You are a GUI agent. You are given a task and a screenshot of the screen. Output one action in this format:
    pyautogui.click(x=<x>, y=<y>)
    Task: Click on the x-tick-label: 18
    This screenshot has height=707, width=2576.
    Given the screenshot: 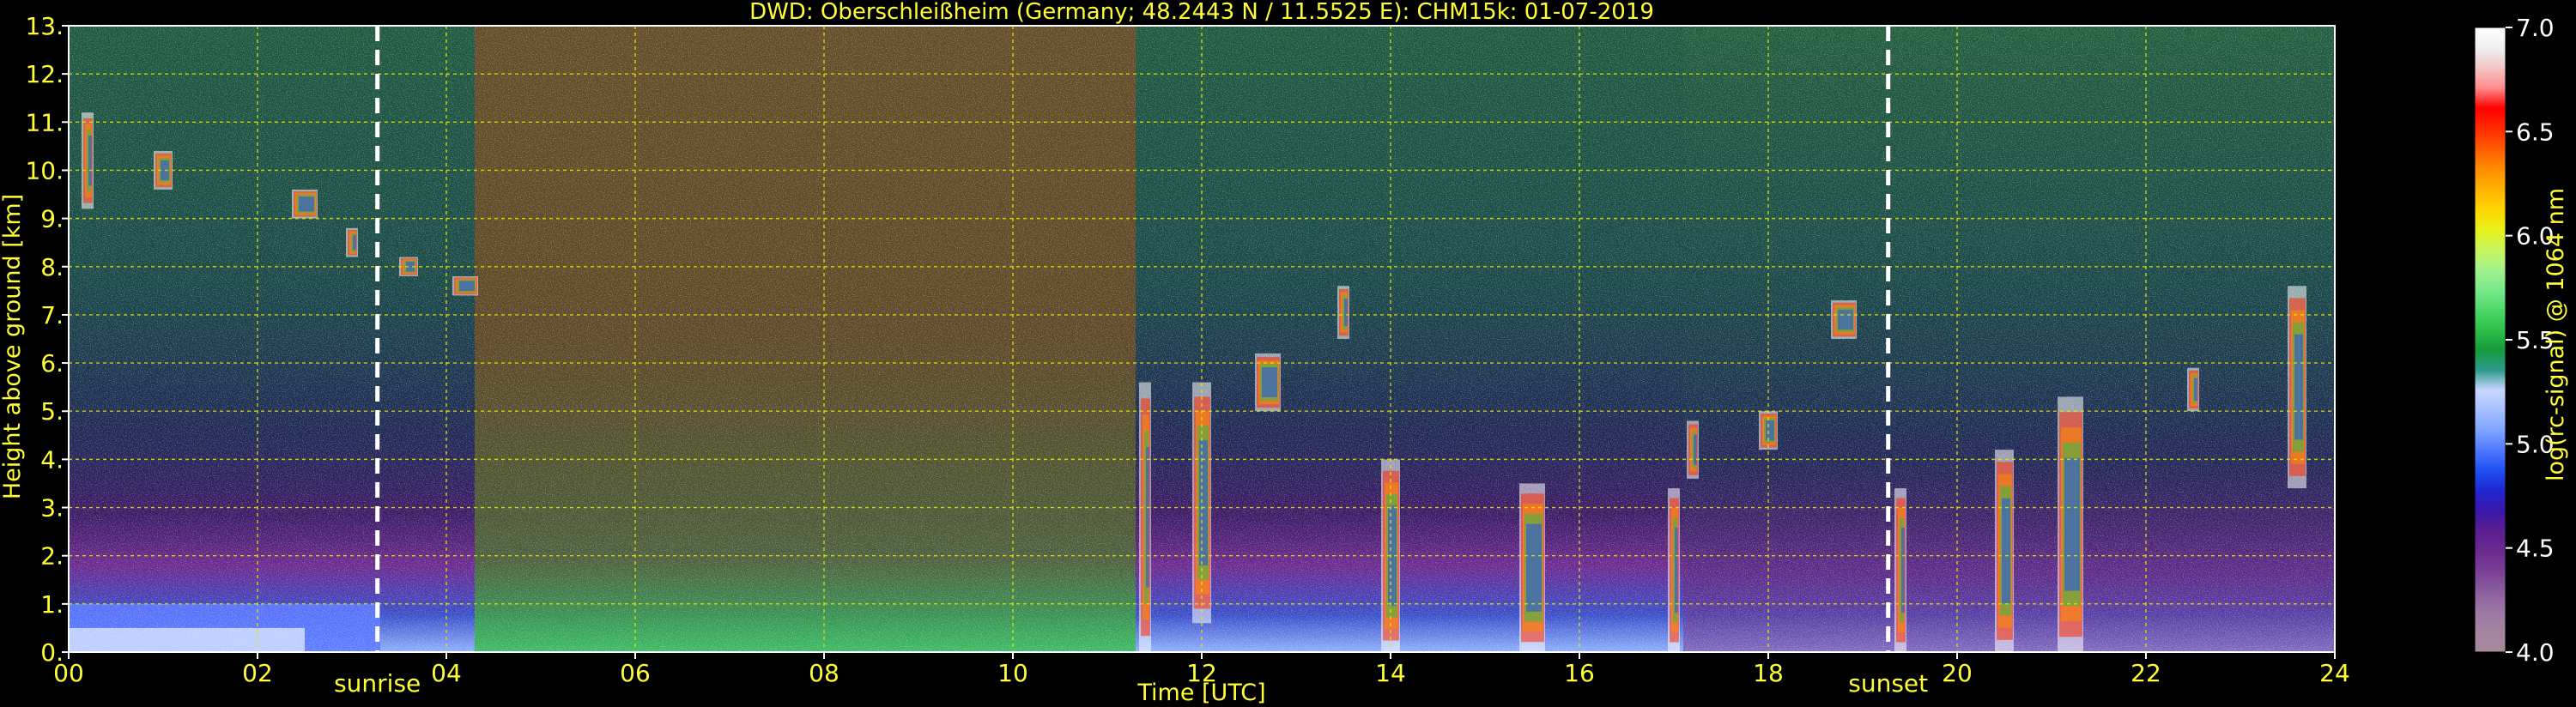 What is the action you would take?
    pyautogui.click(x=1768, y=673)
    